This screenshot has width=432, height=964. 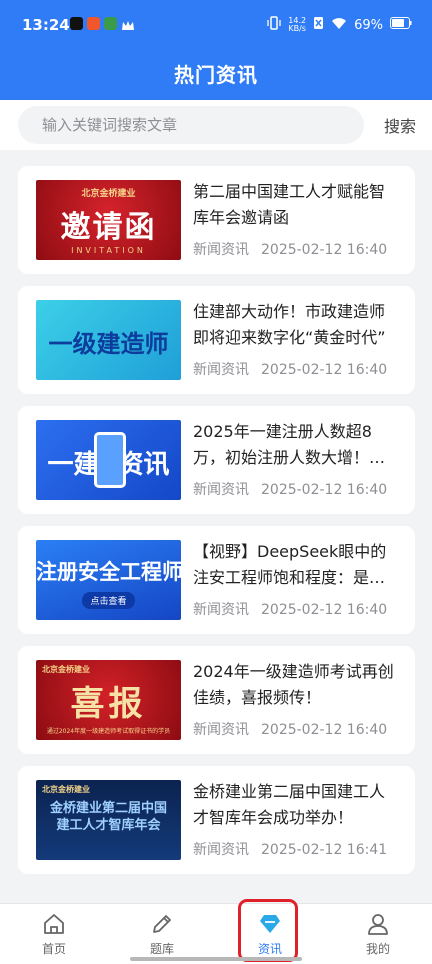 I want to click on status-indicators: 14.2 KB/s 69%, so click(x=339, y=25).